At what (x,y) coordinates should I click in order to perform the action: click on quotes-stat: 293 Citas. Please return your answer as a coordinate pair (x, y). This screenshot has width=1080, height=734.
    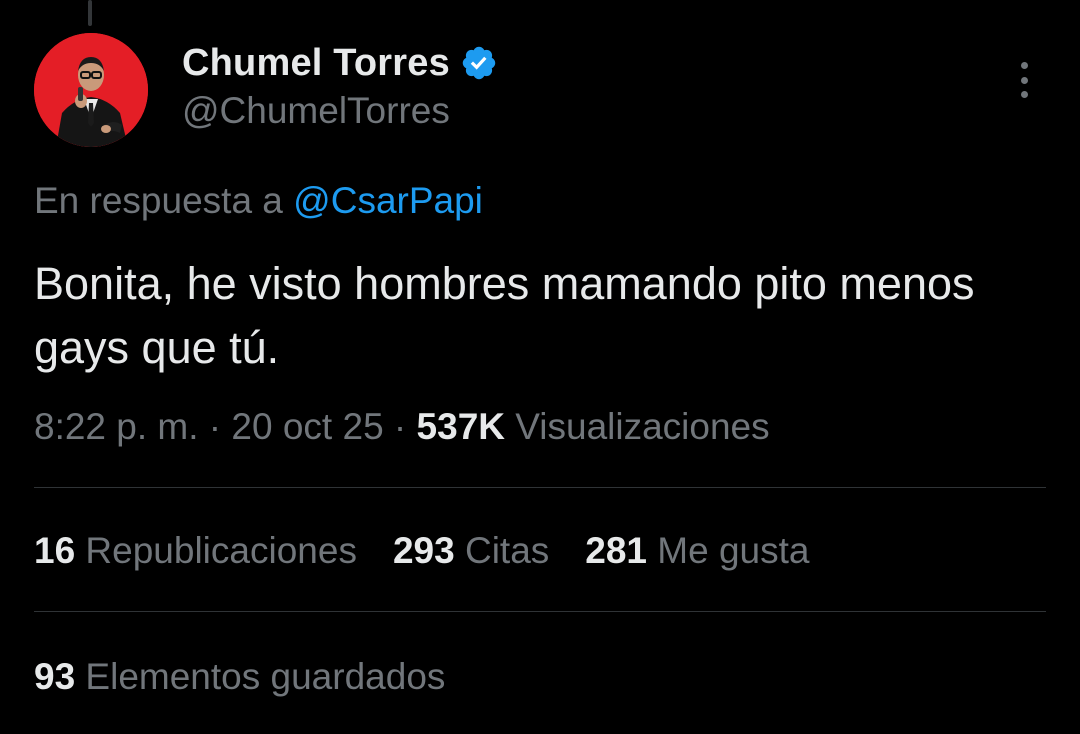
    Looking at the image, I should click on (471, 551).